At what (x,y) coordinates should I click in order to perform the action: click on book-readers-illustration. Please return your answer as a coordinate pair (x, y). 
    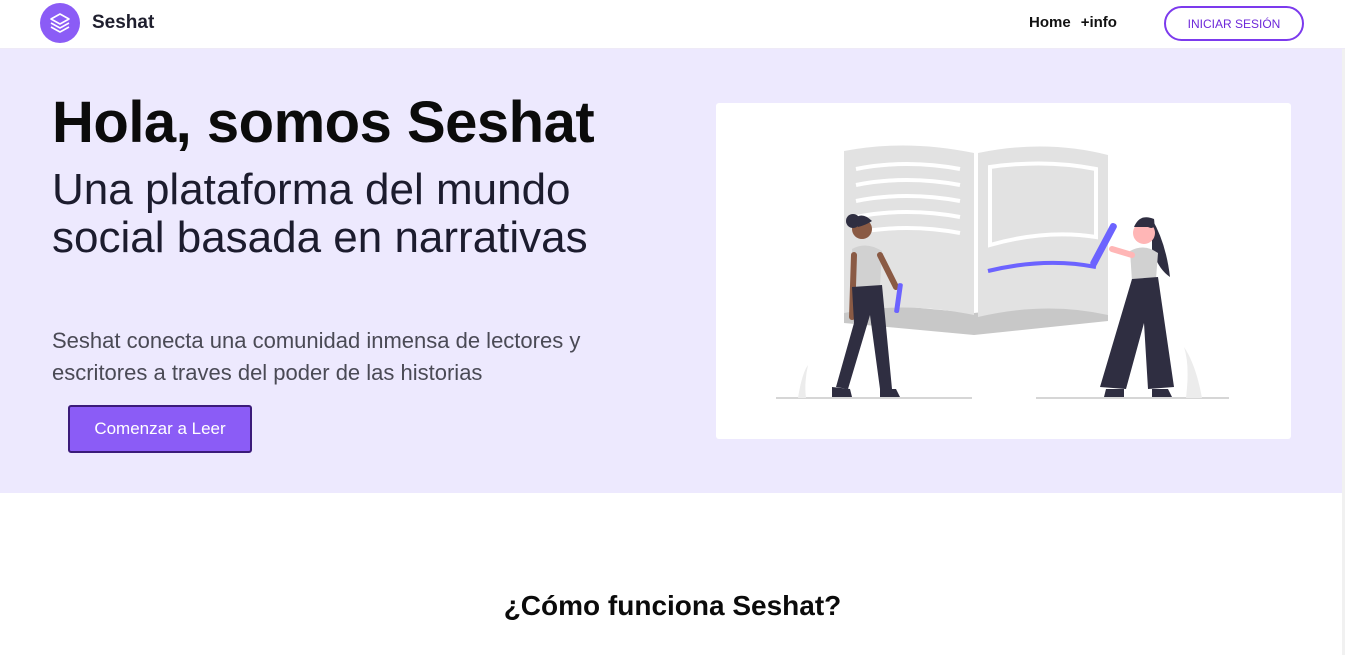
    Looking at the image, I should click on (1002, 272).